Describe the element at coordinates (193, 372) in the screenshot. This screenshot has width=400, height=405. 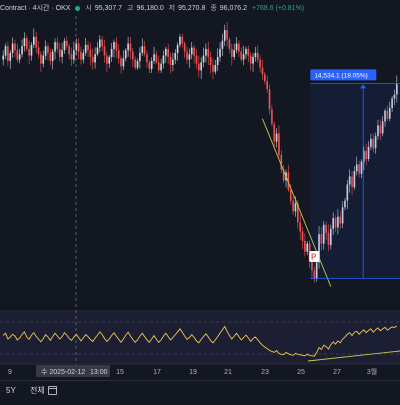
I see `xaxis-tick-label: 19` at that location.